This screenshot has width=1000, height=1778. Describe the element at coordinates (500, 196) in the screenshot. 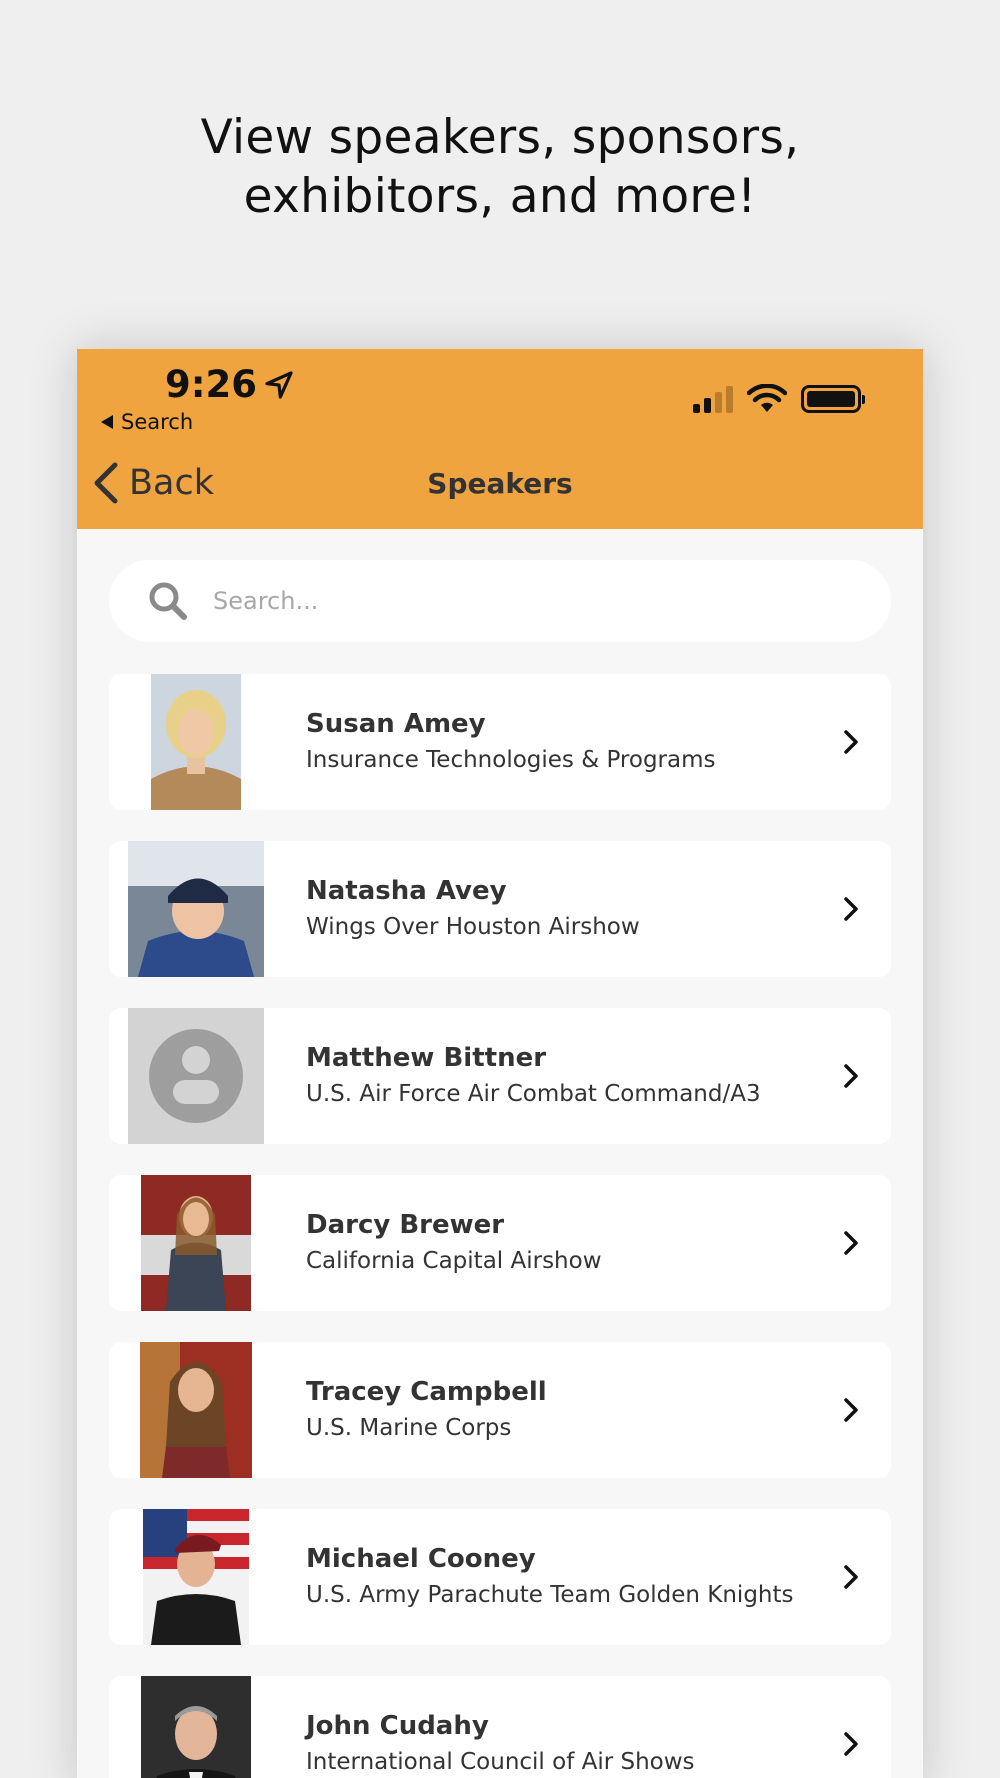

I see `promo-headline-line2: exhibitors, and more!` at that location.